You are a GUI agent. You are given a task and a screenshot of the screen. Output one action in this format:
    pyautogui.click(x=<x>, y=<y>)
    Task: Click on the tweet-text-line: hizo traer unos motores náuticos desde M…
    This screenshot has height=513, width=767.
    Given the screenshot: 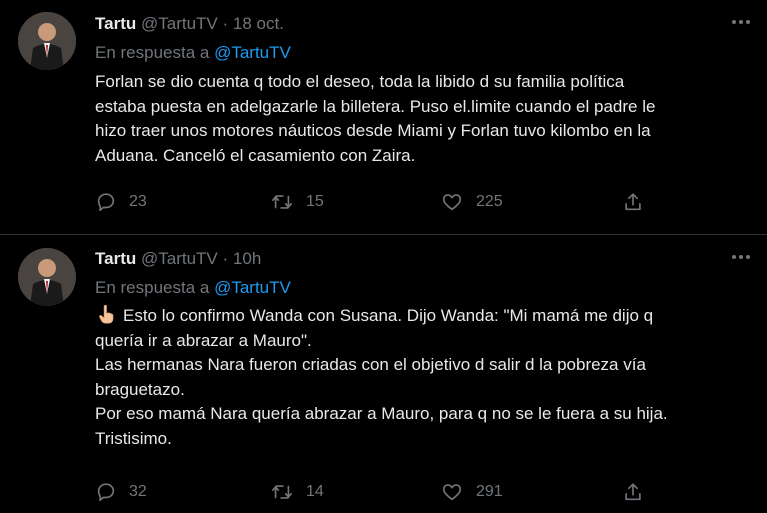 What is the action you would take?
    pyautogui.click(x=373, y=130)
    